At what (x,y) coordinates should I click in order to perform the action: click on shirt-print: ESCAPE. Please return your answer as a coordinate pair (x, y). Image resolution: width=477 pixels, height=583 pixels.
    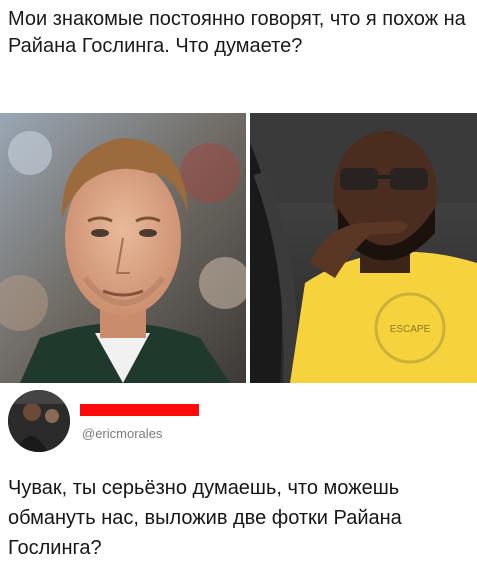
    Looking at the image, I should click on (410, 329).